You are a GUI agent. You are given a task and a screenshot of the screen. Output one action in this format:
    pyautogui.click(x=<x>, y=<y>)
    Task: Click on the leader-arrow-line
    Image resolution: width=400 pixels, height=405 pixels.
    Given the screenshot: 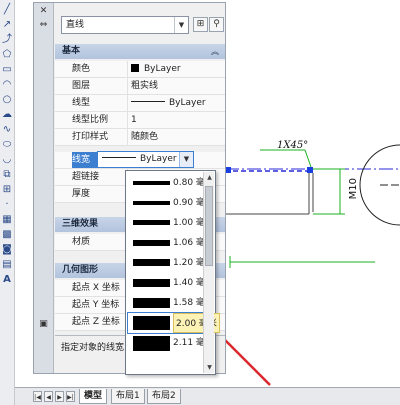 What is the action you would take?
    pyautogui.click(x=308, y=158)
    